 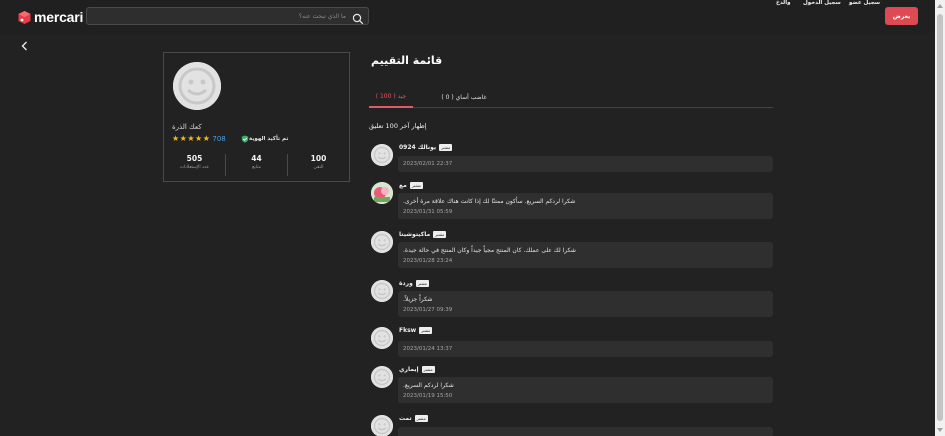 I want to click on profile-stats: 505 عدد الإستعلانات 44 متابع 100 التقي, so click(x=256, y=165).